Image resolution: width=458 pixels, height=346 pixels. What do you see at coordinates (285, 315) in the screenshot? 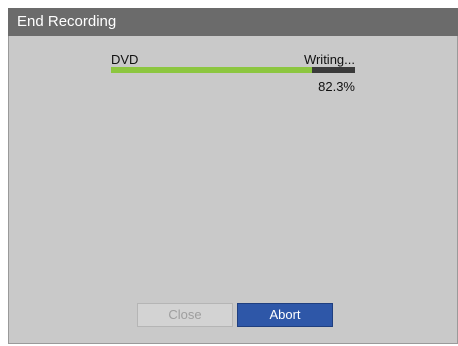
I see `abort-button: Abort` at bounding box center [285, 315].